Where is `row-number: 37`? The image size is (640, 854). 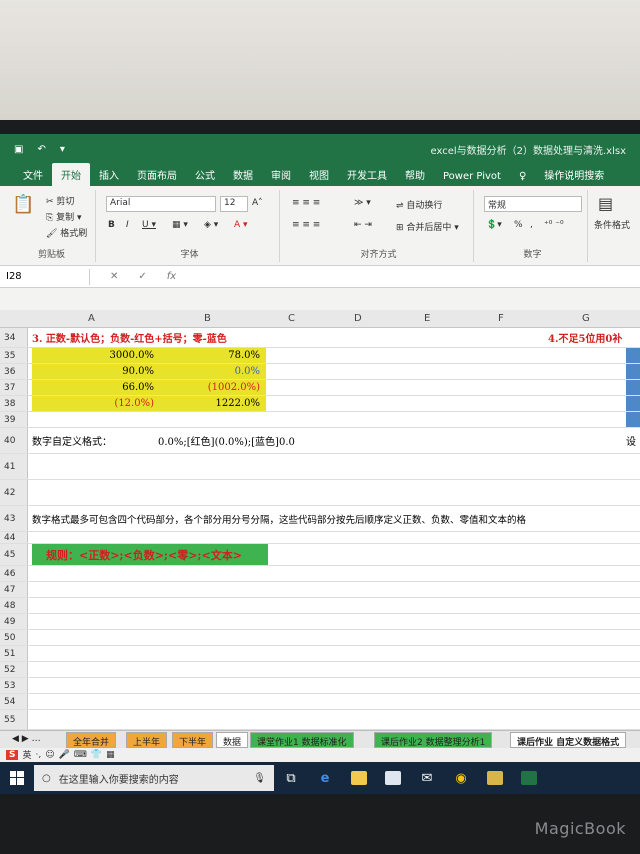 row-number: 37 is located at coordinates (14, 387).